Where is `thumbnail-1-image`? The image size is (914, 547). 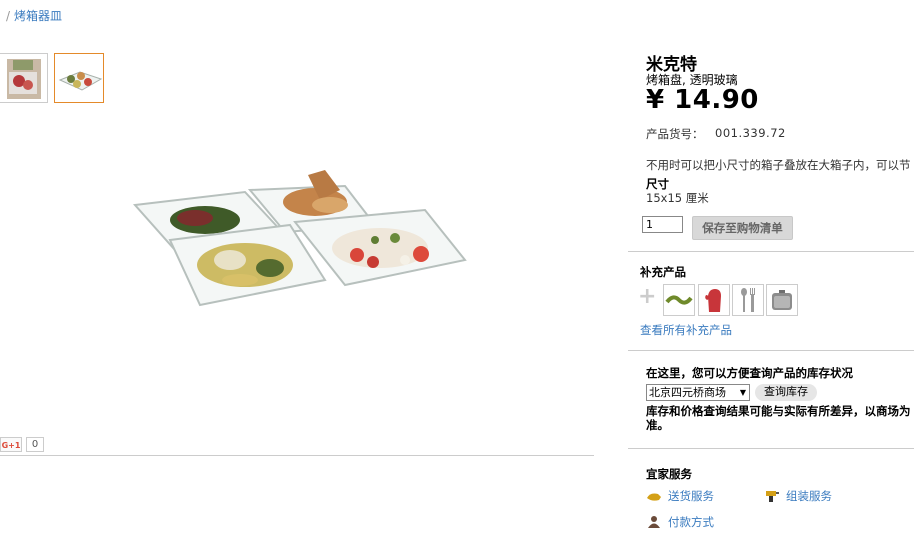 thumbnail-1-image is located at coordinates (24, 79).